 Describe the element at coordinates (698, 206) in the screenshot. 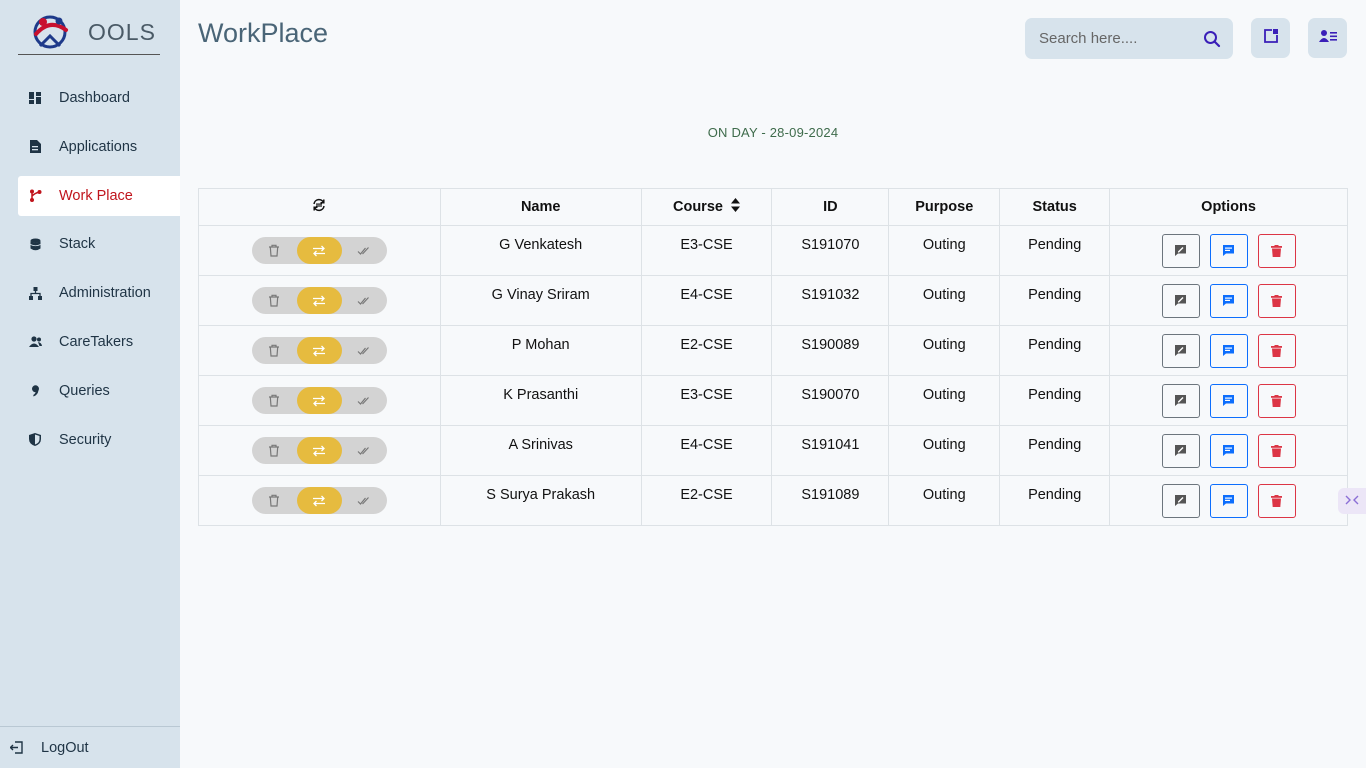

I see `column-header-label: Course` at that location.